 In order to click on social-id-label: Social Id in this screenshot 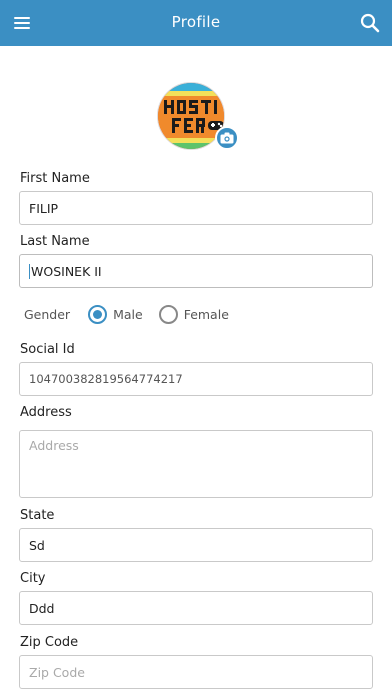, I will do `click(47, 349)`.